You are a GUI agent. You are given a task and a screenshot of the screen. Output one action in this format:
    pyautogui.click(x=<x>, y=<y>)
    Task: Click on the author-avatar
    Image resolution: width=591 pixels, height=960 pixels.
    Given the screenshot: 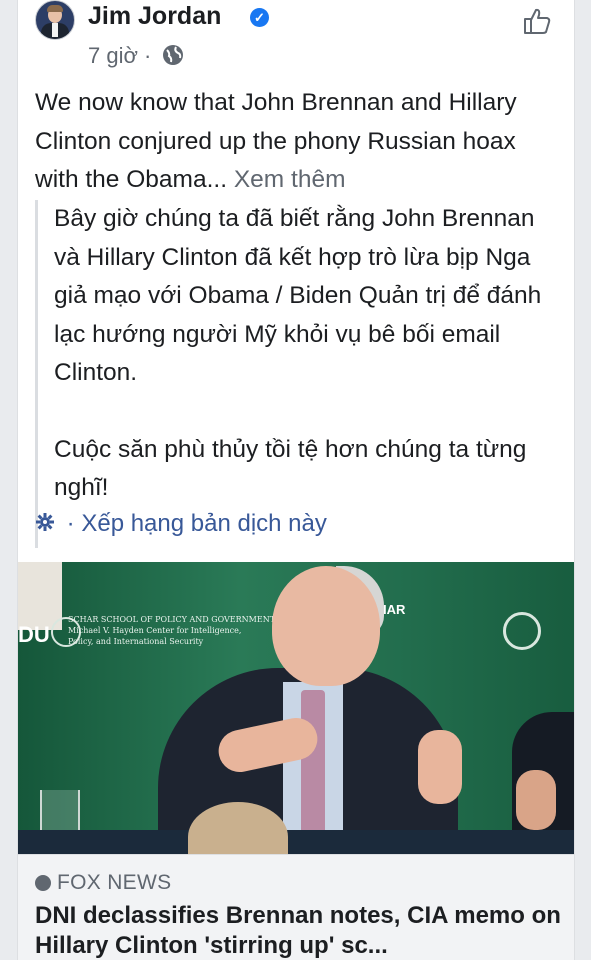 What is the action you would take?
    pyautogui.click(x=55, y=20)
    